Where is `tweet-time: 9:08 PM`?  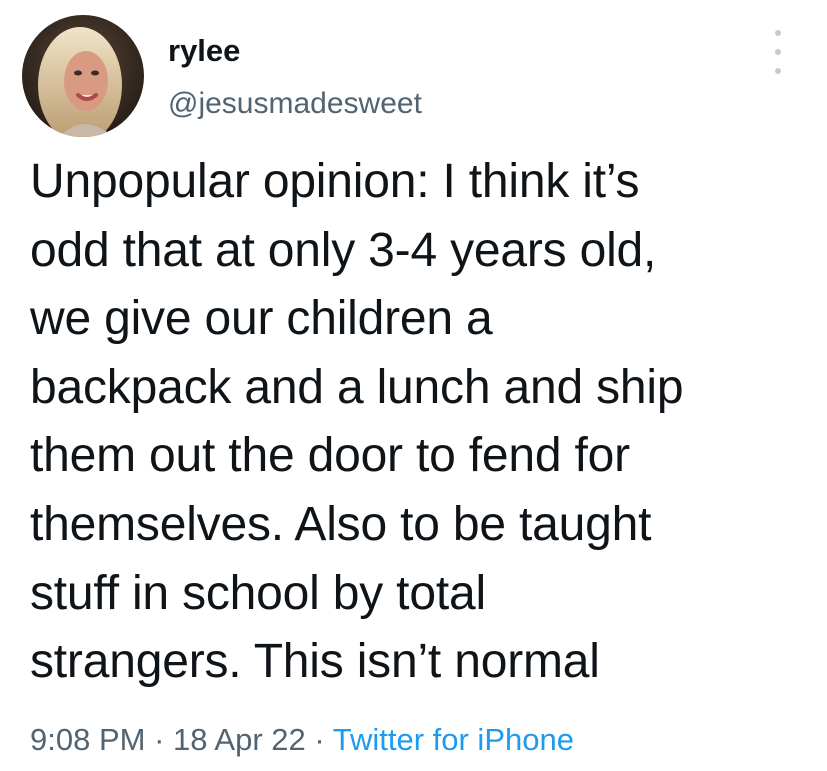
tweet-time: 9:08 PM is located at coordinates (87, 739).